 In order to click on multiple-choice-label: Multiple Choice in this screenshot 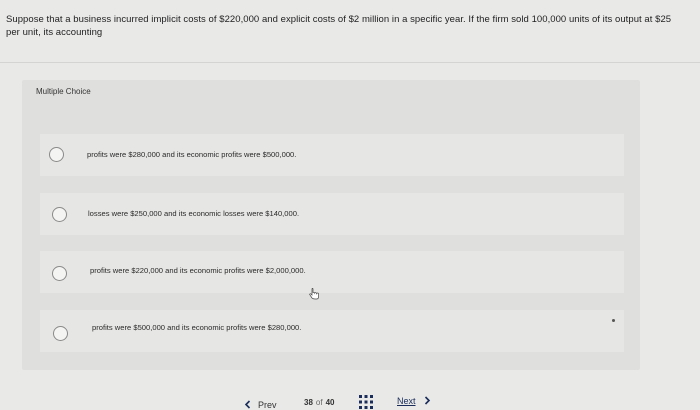, I will do `click(63, 91)`.